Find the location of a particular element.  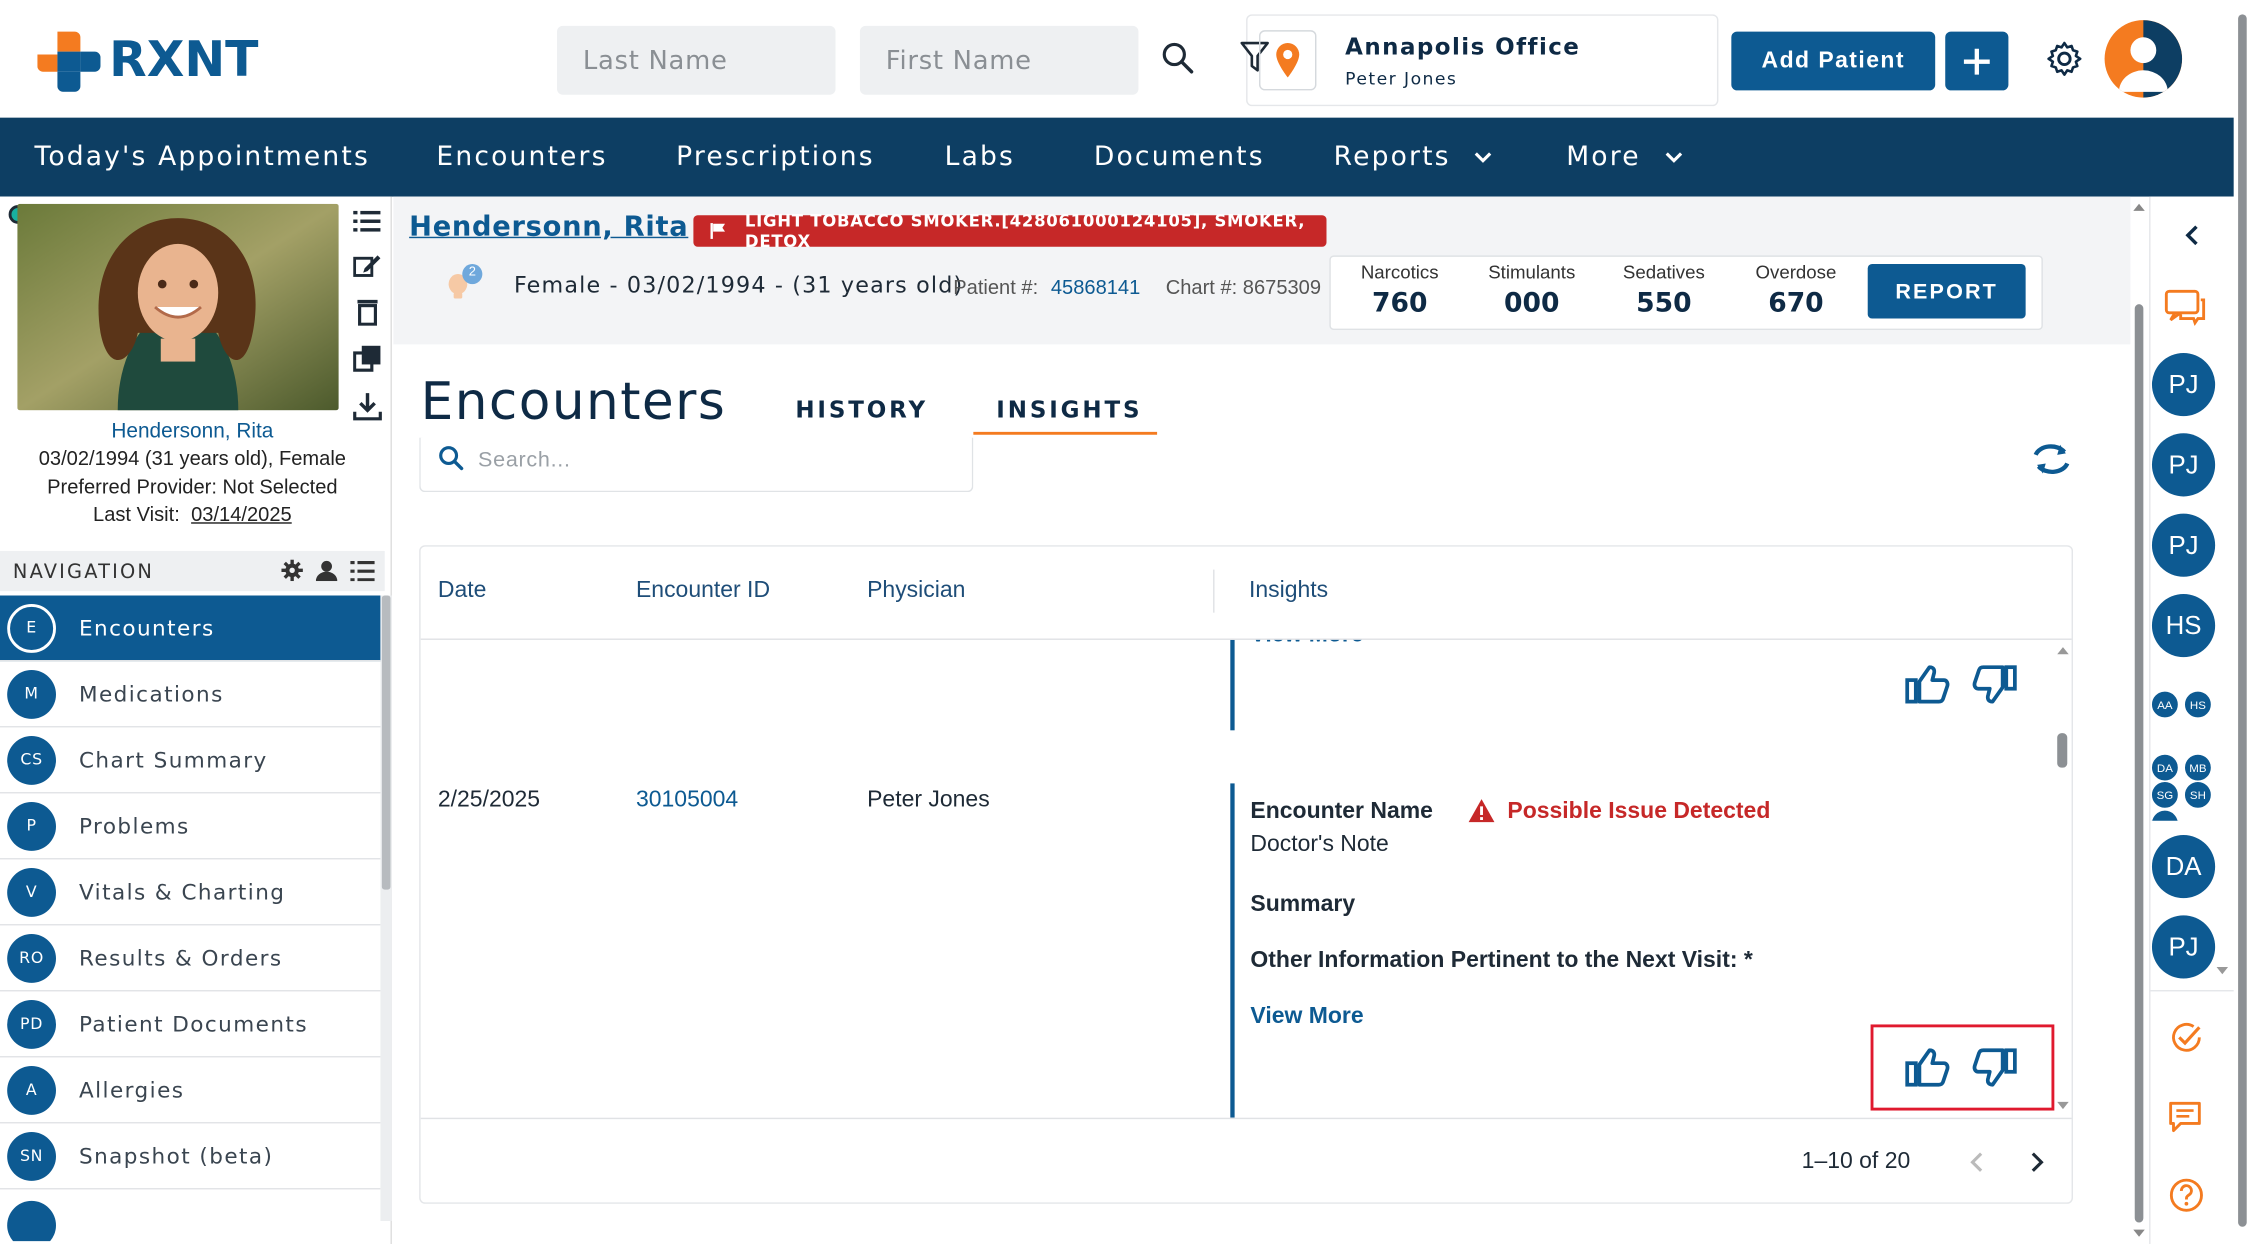

left-nav-snapshot: SN Snapshot (beta) is located at coordinates (190, 1156).